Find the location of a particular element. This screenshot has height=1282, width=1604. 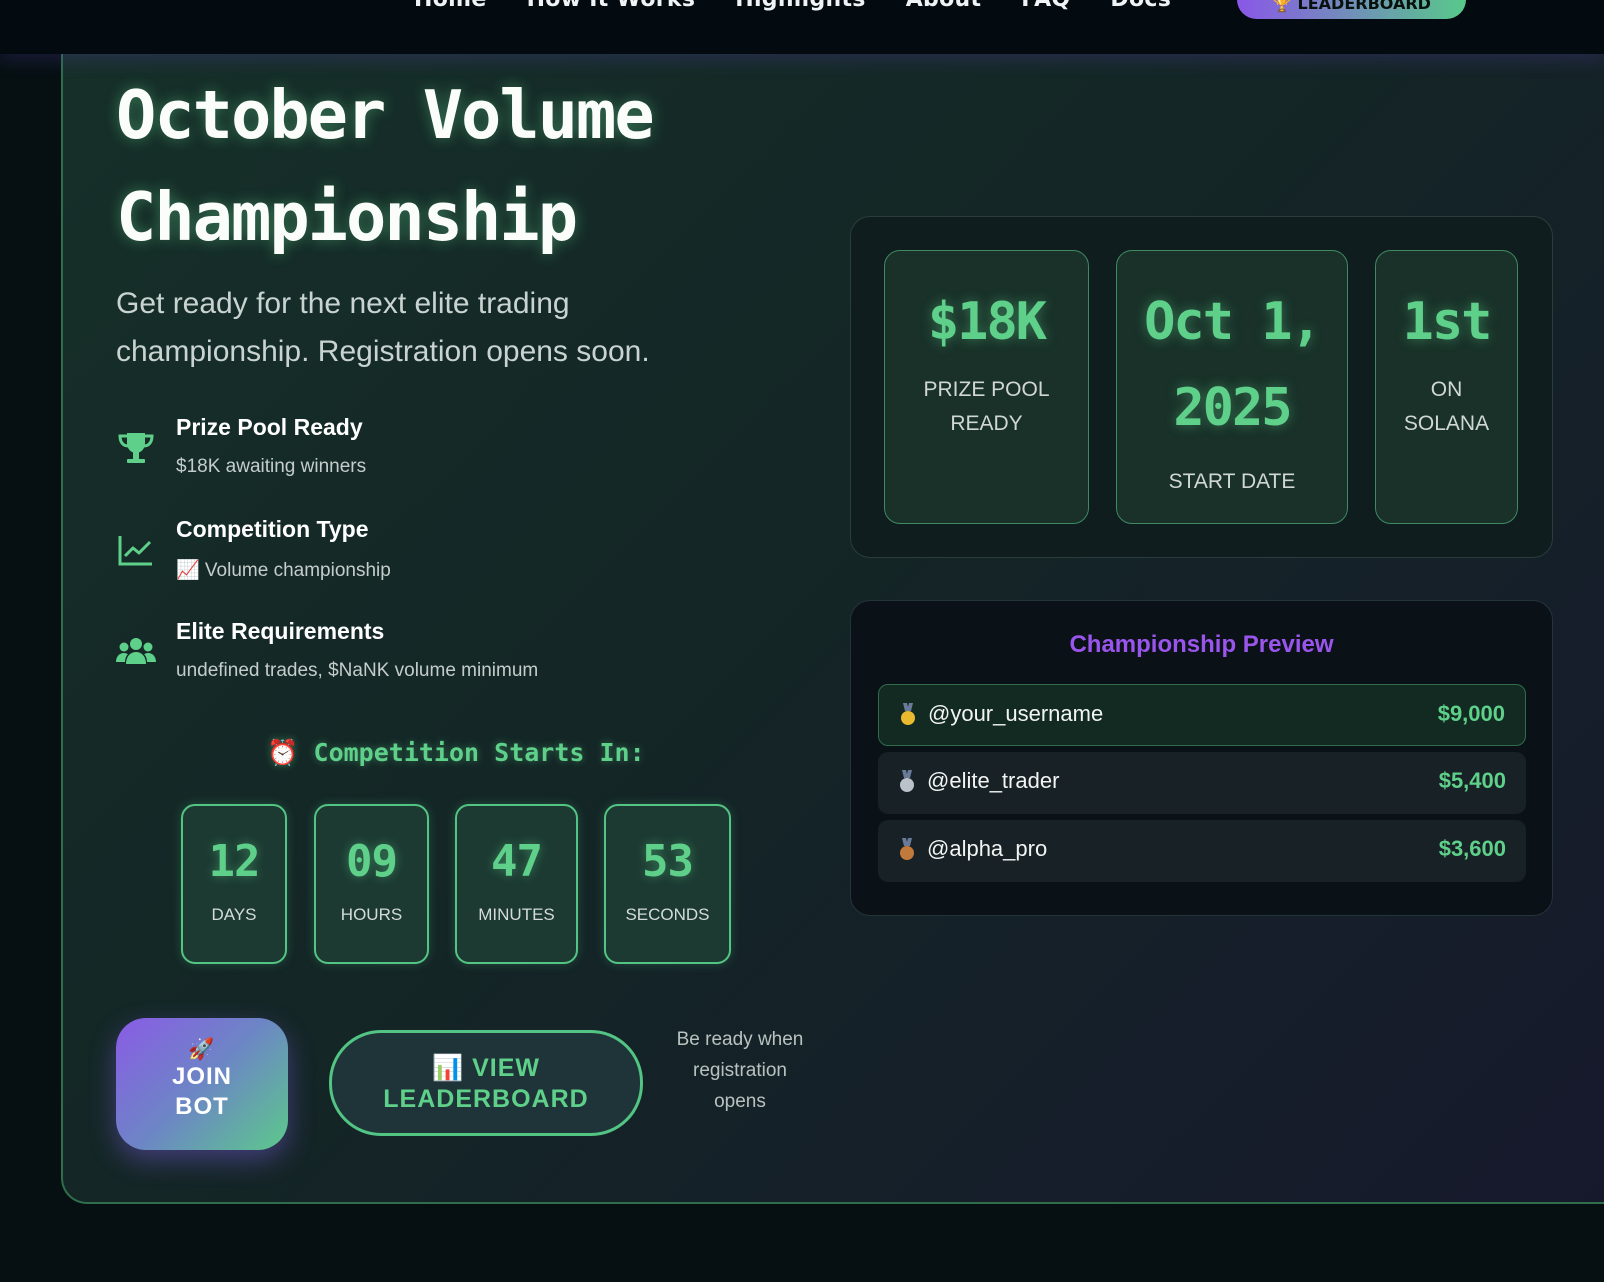

nav-link-faq: FAQ is located at coordinates (1045, 6).